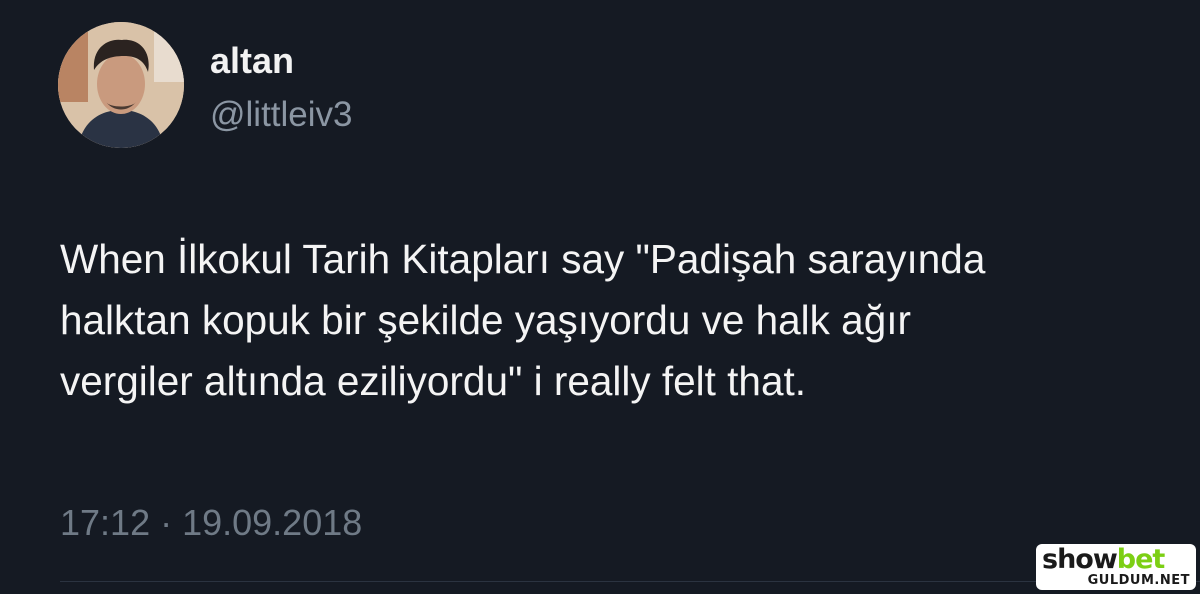 The height and width of the screenshot is (594, 1200). I want to click on watermark-logo: showbet GULDUM.NET, so click(1116, 567).